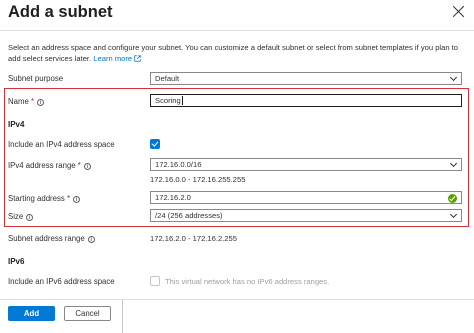 The width and height of the screenshot is (474, 333). What do you see at coordinates (16, 124) in the screenshot?
I see `ipv4-section-title: IPv4` at bounding box center [16, 124].